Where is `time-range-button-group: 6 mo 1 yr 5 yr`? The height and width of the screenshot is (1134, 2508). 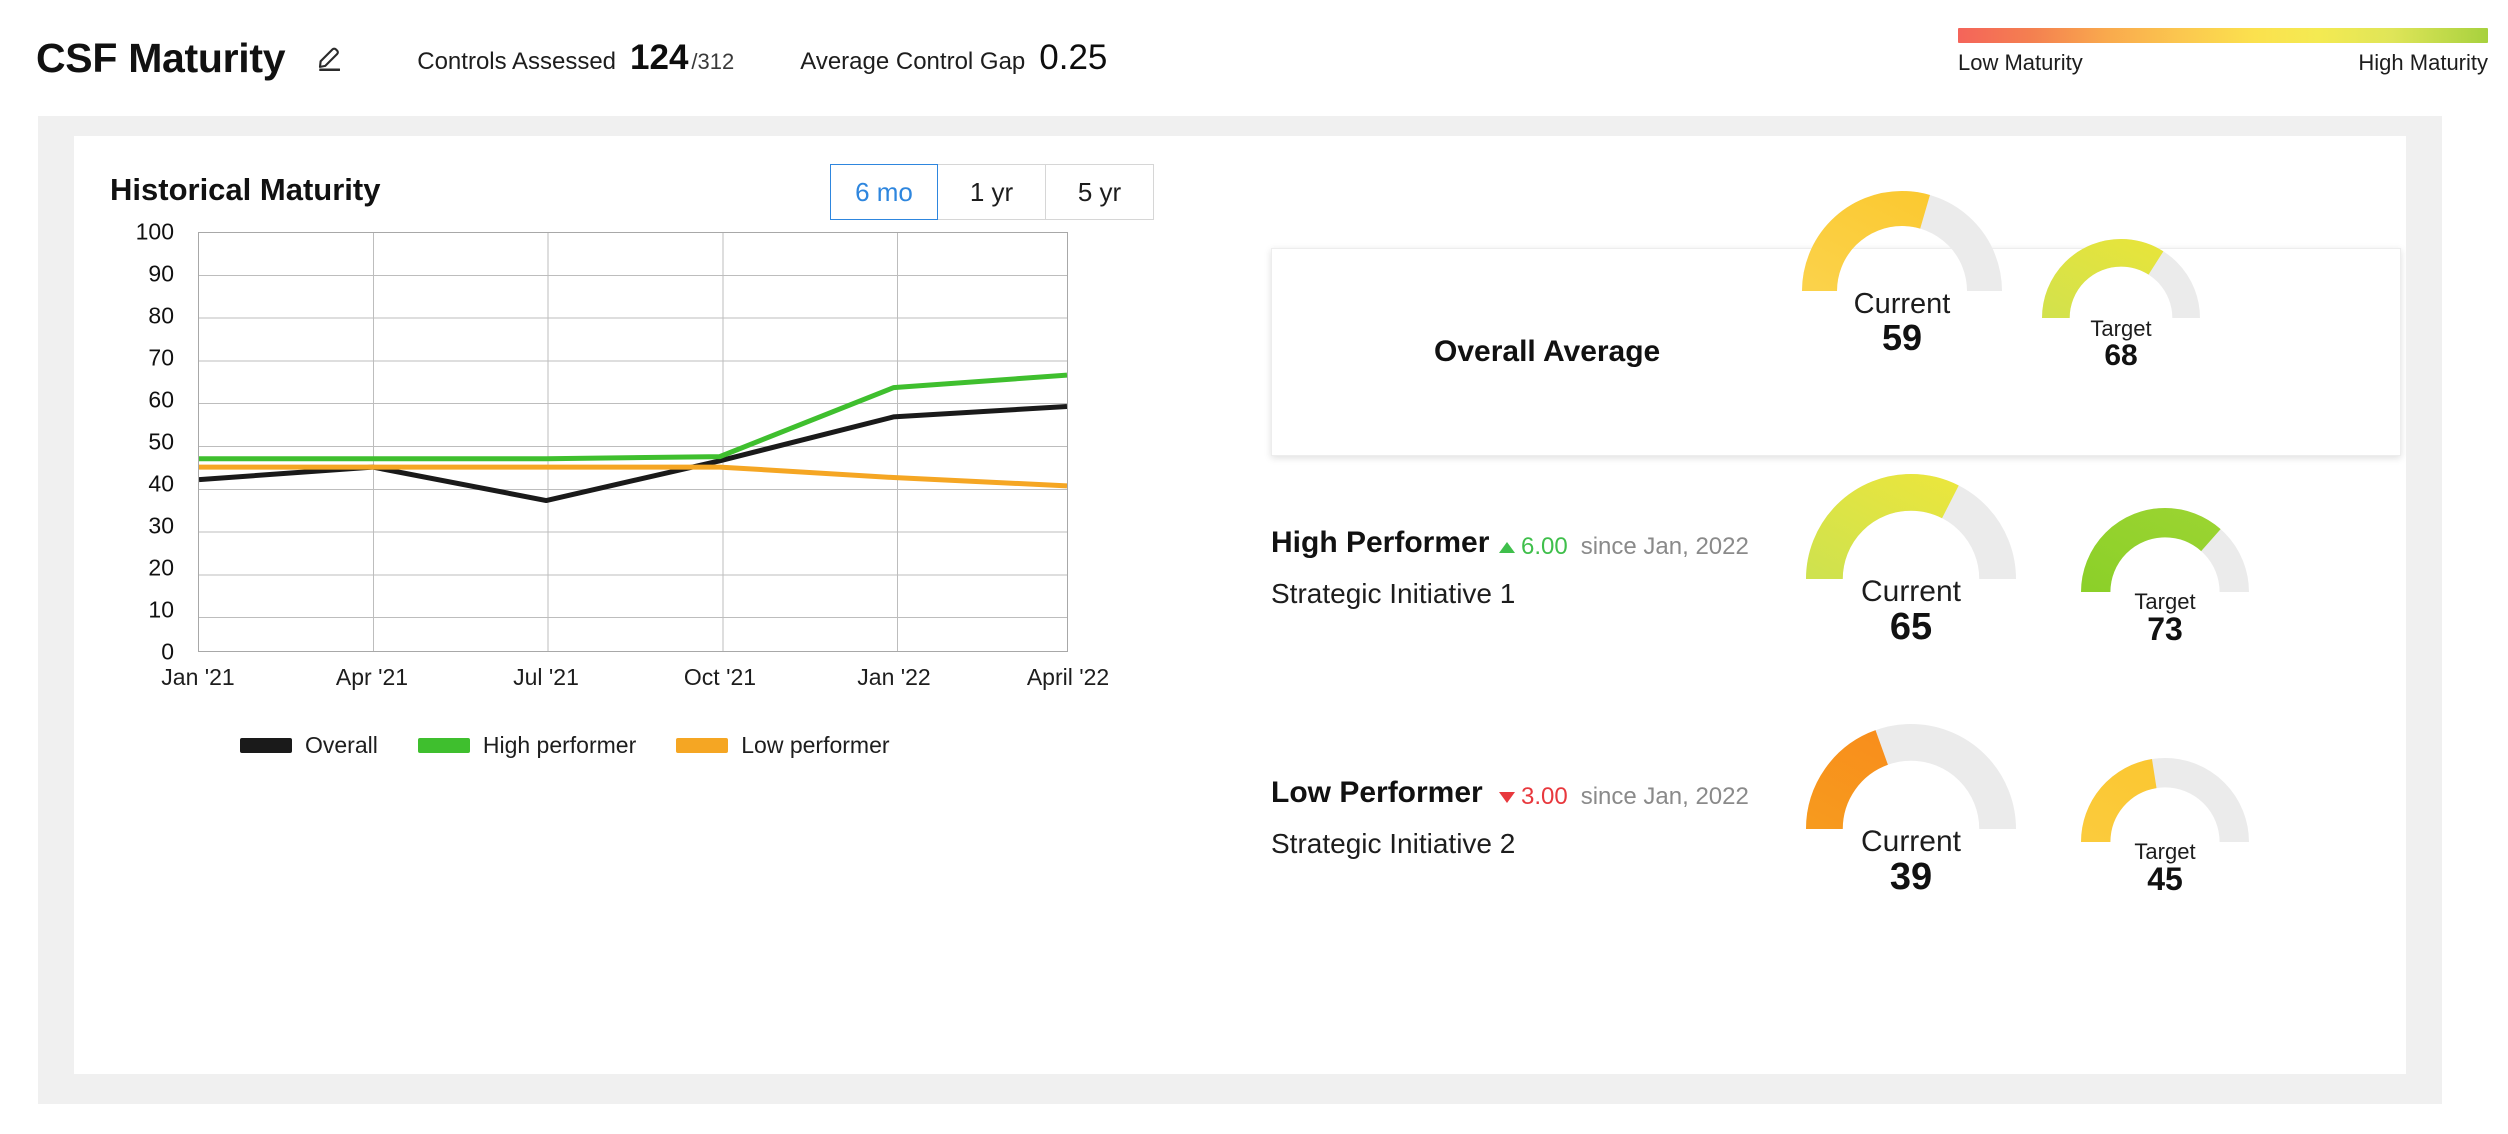 time-range-button-group: 6 mo 1 yr 5 yr is located at coordinates (992, 192).